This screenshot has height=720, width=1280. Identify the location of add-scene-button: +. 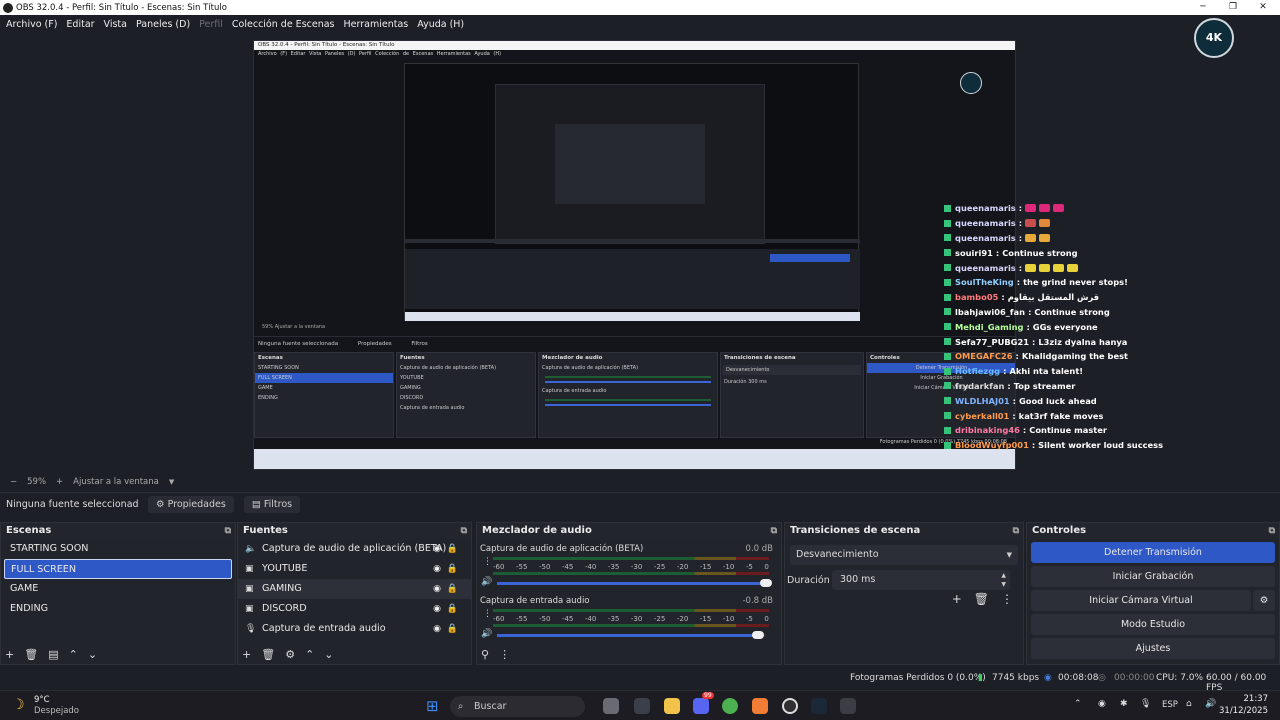
(9, 654).